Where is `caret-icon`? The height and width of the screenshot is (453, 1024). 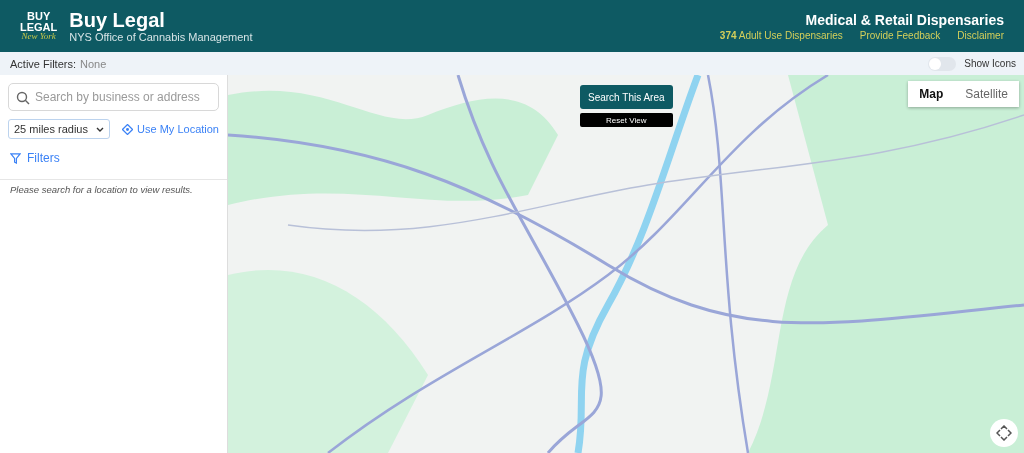 caret-icon is located at coordinates (100, 129).